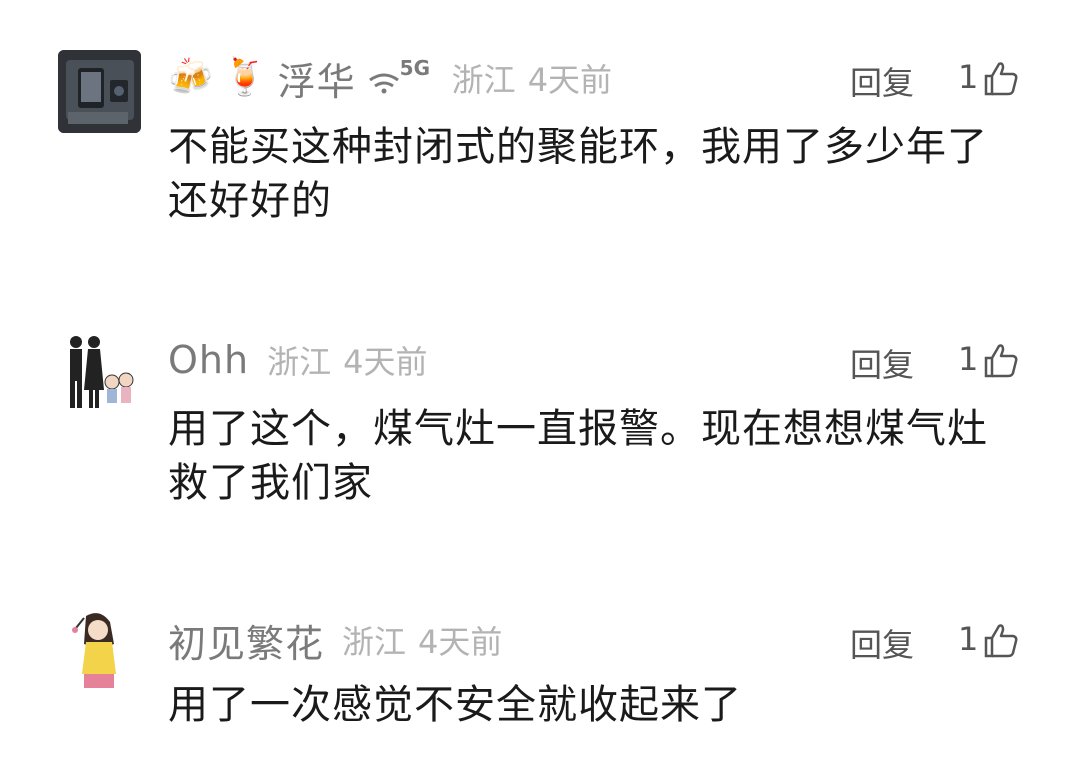 This screenshot has width=1080, height=765. What do you see at coordinates (246, 640) in the screenshot?
I see `username: 初见繁花` at bounding box center [246, 640].